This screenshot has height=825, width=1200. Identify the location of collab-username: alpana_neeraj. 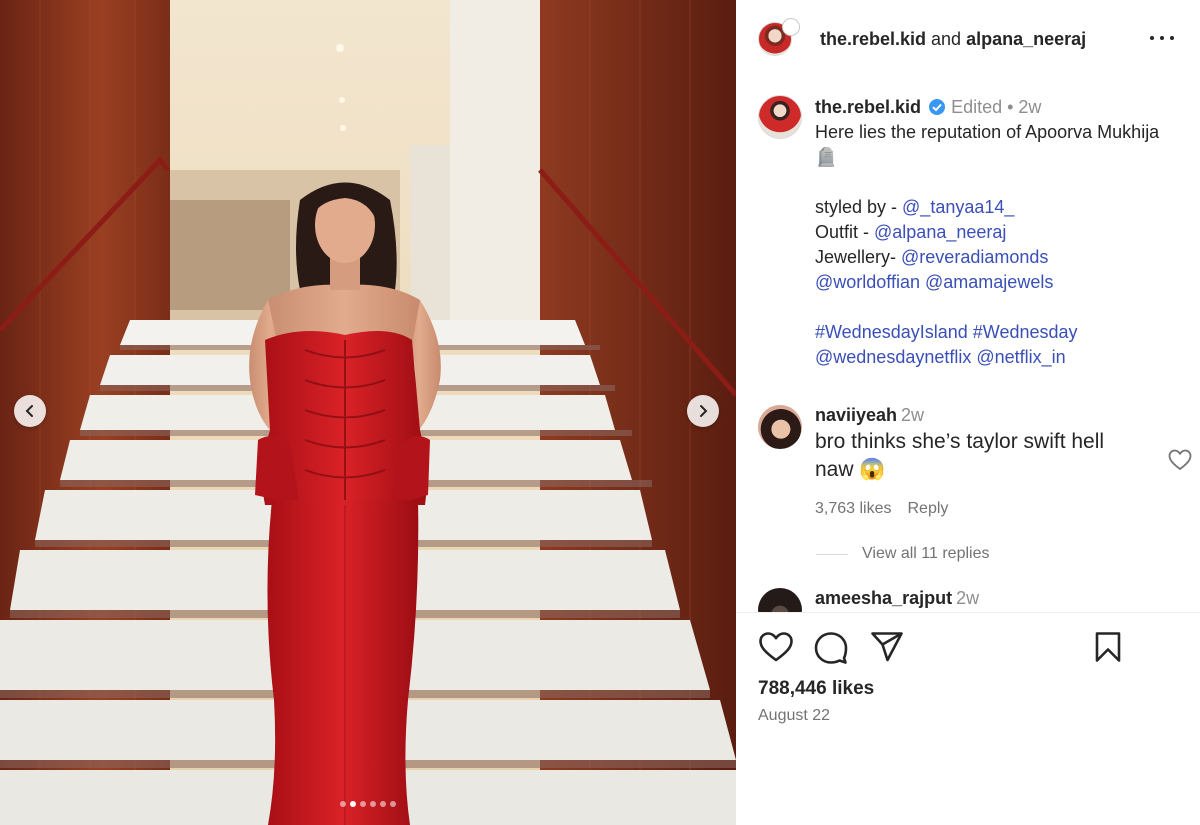
(1026, 39).